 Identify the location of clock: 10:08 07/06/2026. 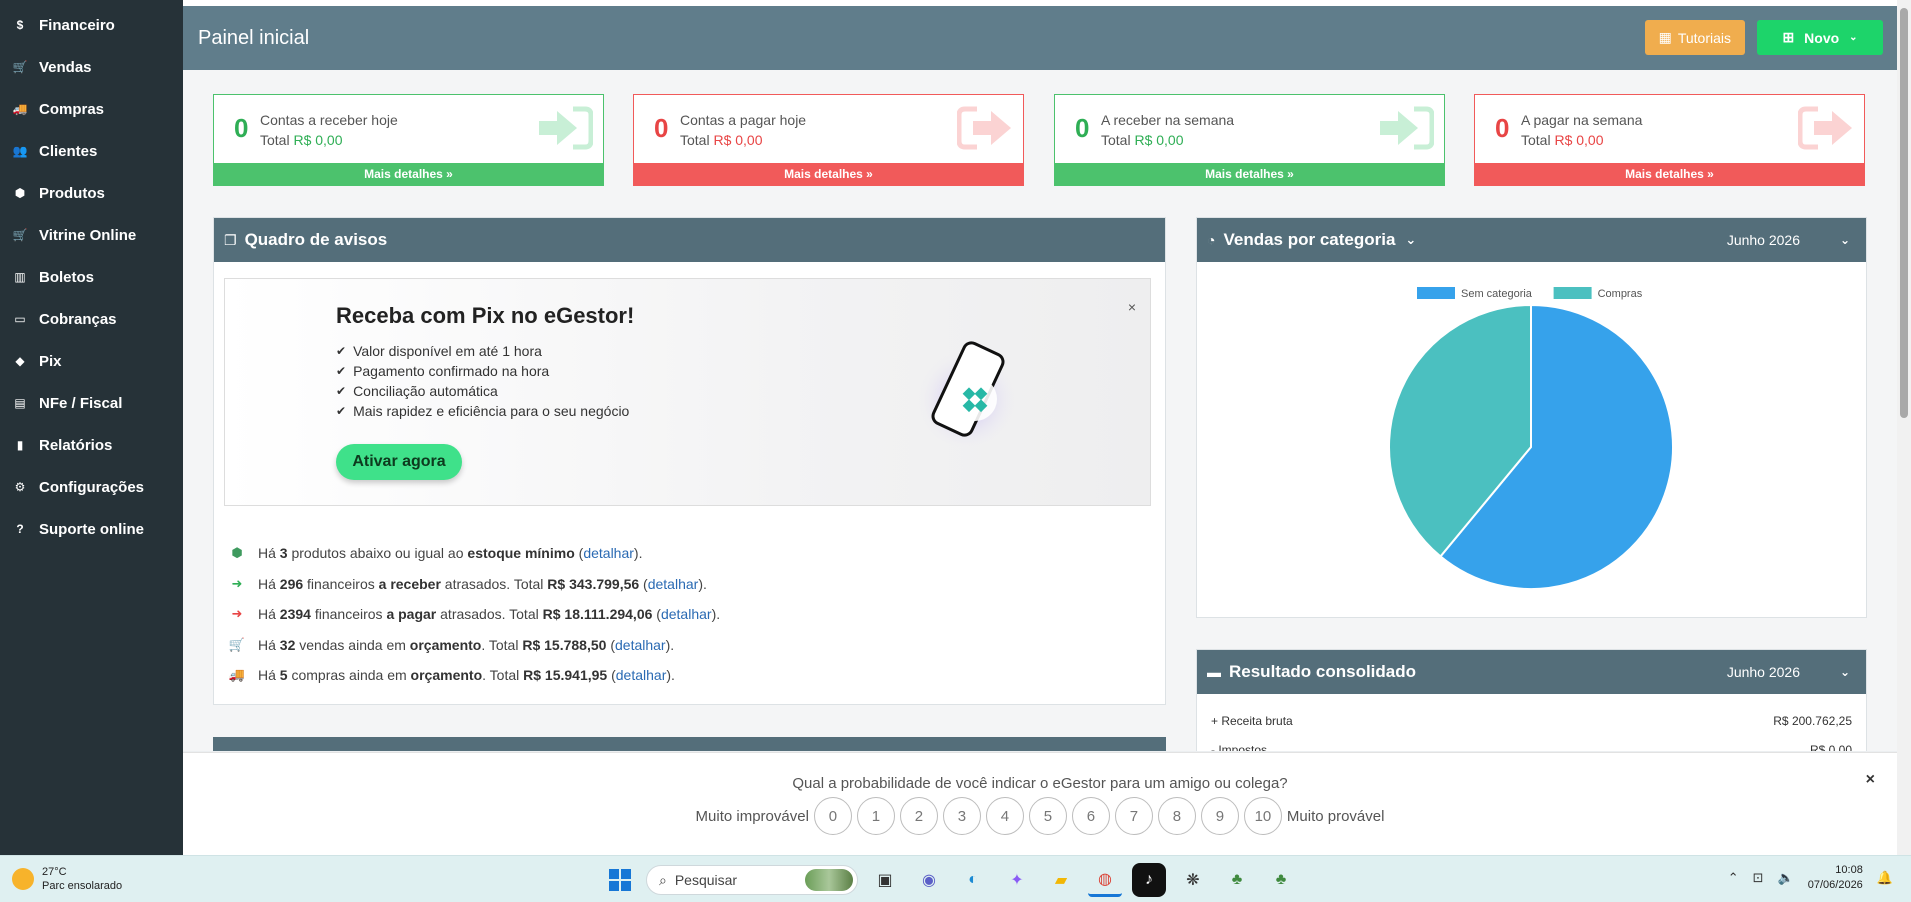
(1835, 878).